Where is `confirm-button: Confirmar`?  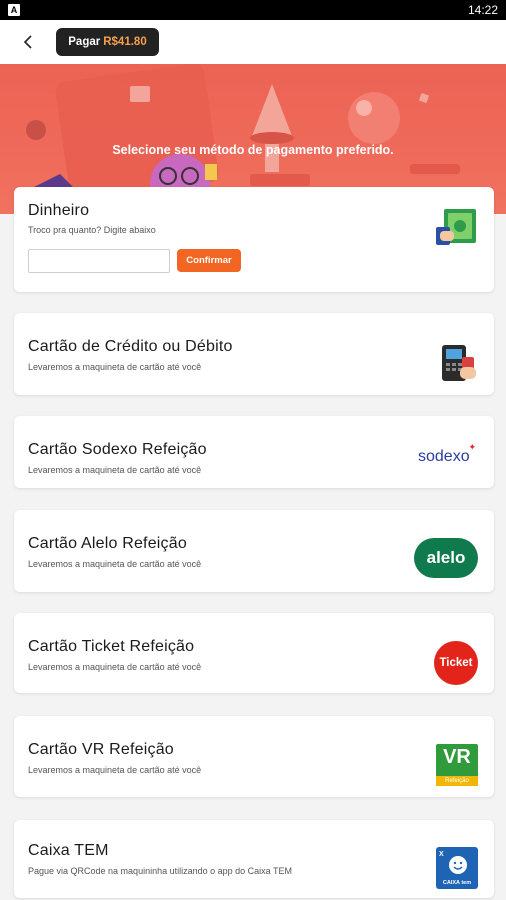
confirm-button: Confirmar is located at coordinates (209, 260).